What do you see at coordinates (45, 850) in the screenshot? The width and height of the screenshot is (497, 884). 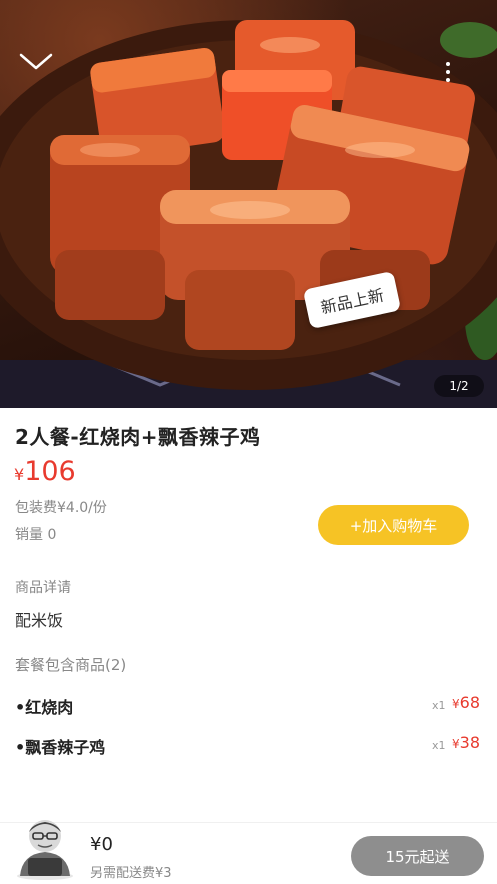 I see `cart-mascot-icon` at bounding box center [45, 850].